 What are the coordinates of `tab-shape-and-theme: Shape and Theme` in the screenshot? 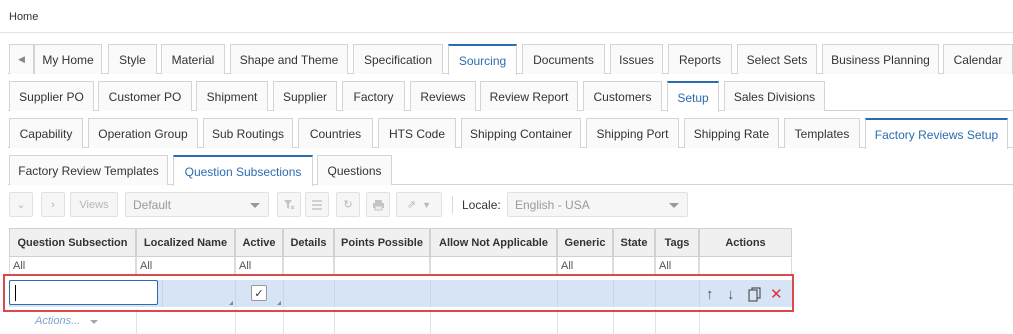 It's located at (289, 59).